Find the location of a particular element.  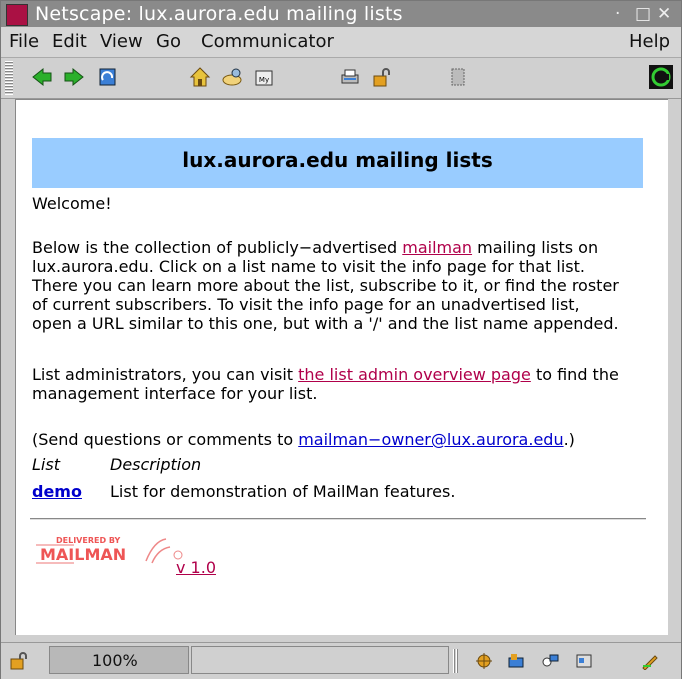

home-icon is located at coordinates (200, 77).